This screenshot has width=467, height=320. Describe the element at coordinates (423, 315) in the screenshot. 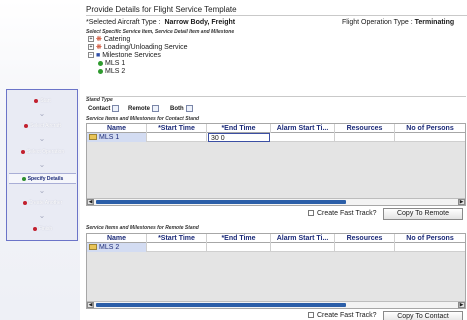

I see `copy-to-contact-button: Copy To Contact` at that location.